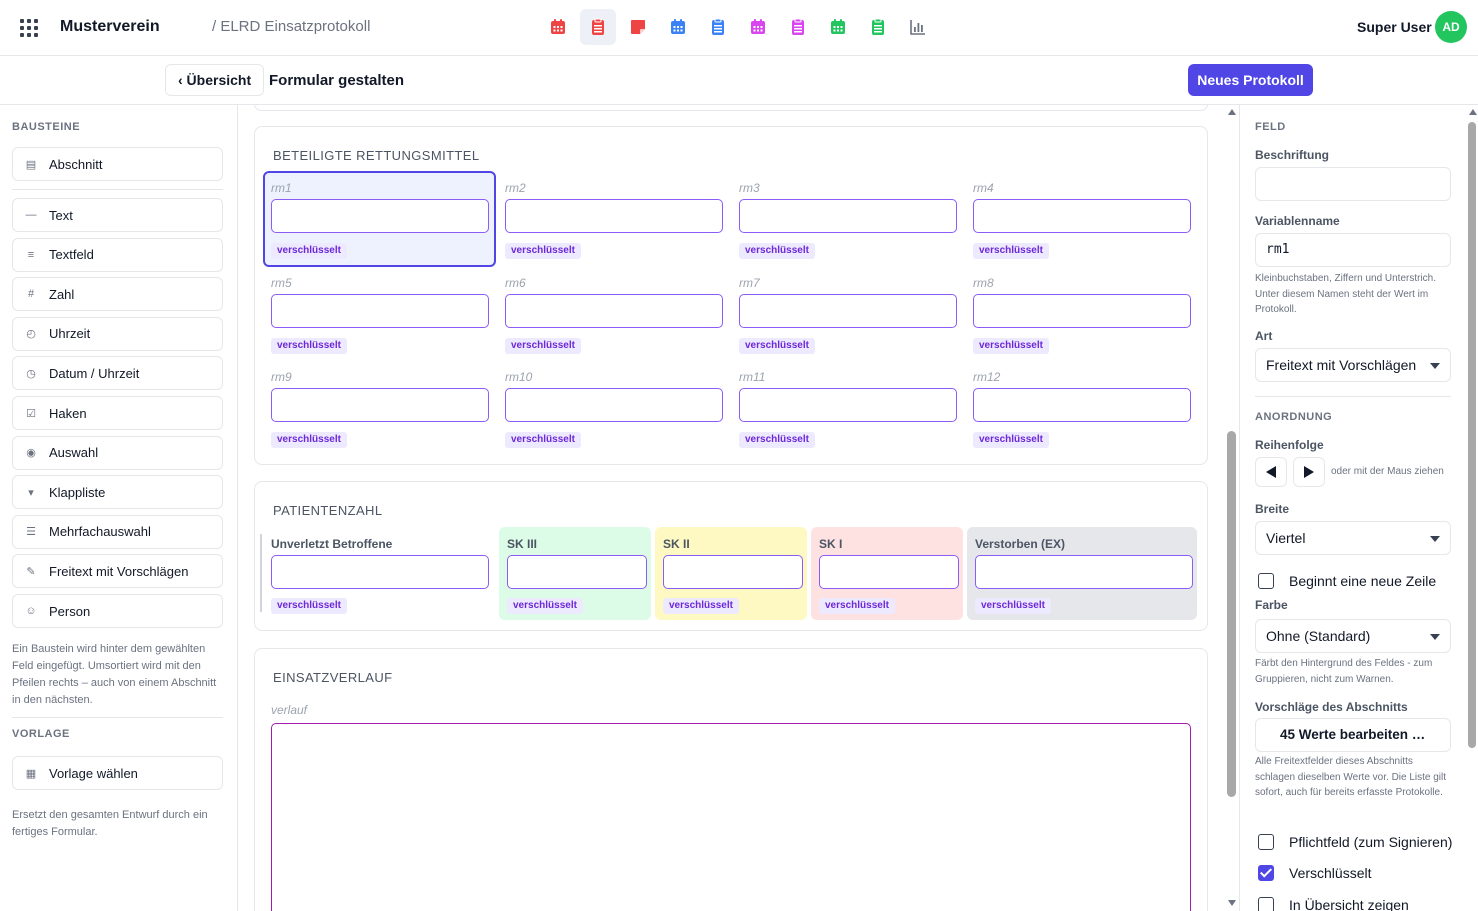  Describe the element at coordinates (215, 80) in the screenshot. I see `back-to-overview-button: ‹ Übersicht` at that location.